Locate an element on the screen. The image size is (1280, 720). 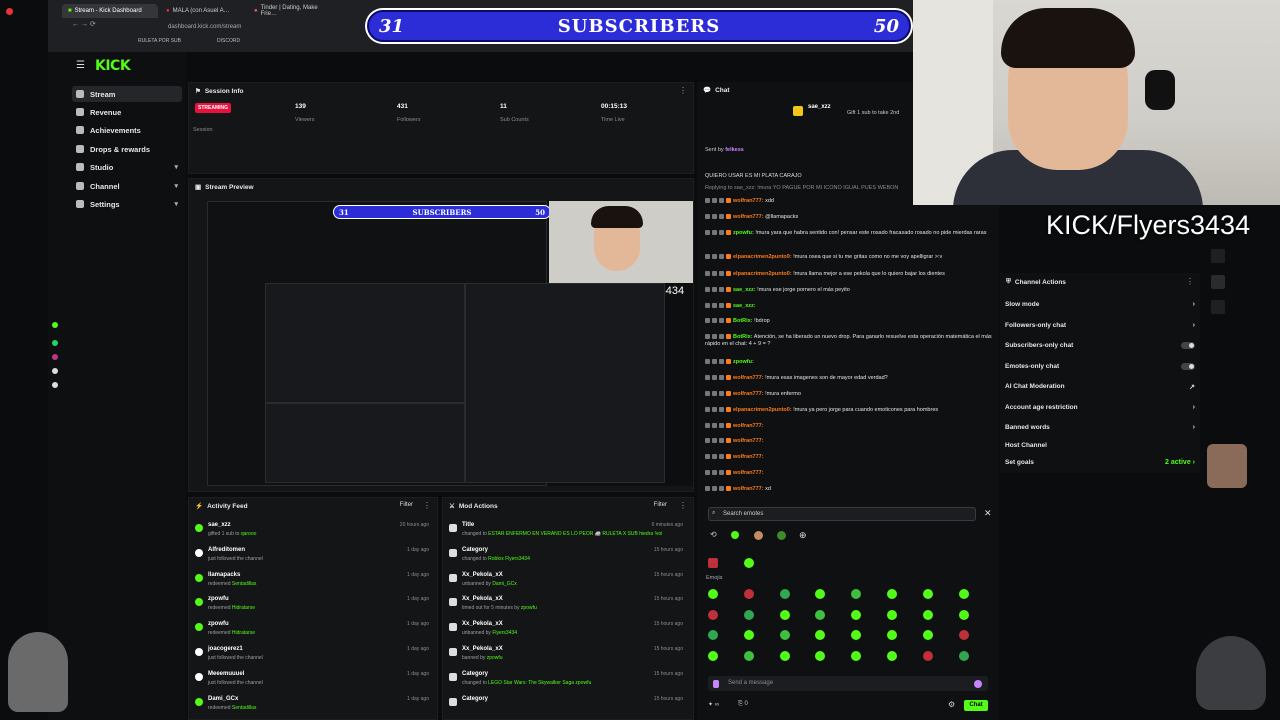
address-bar: dashboard.kick.com/stream is located at coordinates (268, 27).